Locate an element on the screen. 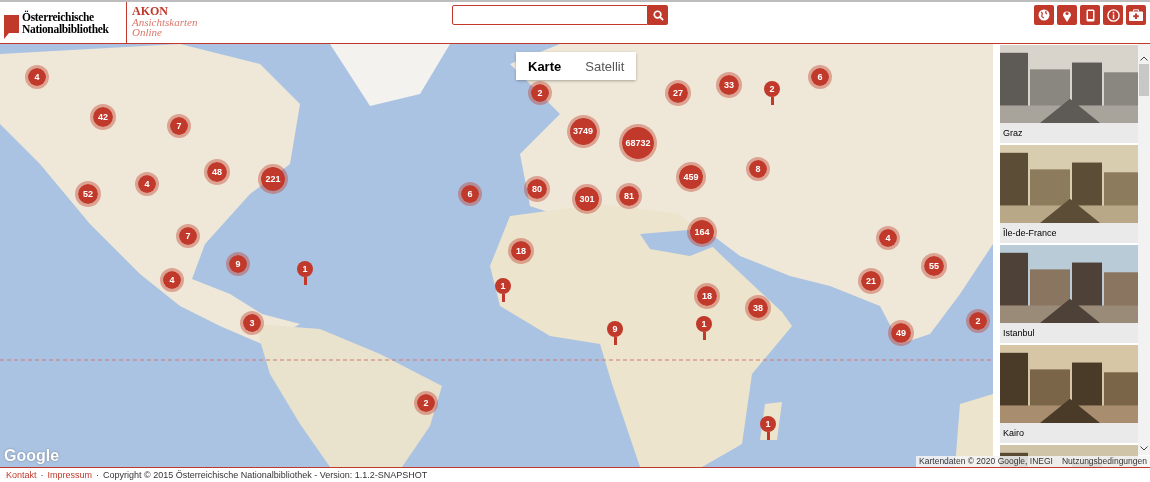 Image resolution: width=1150 pixels, height=482 pixels. app-subtitle: Ansichtskarten is located at coordinates (165, 22).